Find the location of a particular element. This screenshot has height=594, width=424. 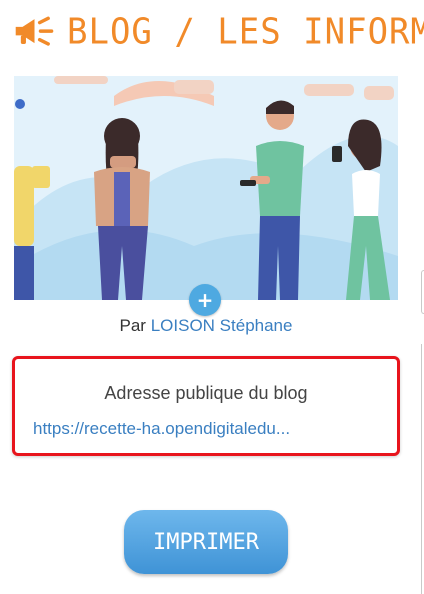

add-cover-button: + is located at coordinates (205, 300).